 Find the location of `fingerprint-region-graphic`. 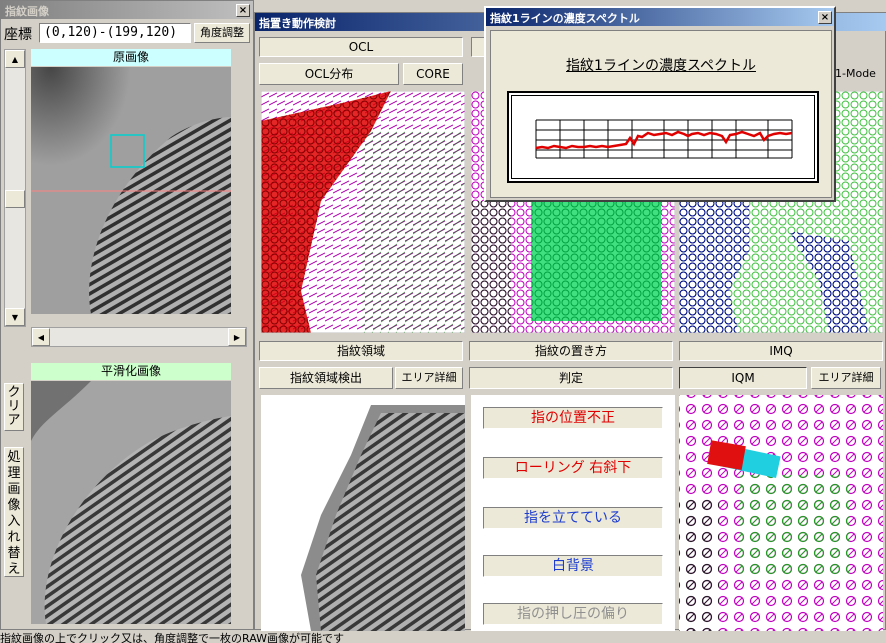

fingerprint-region-graphic is located at coordinates (383, 518).